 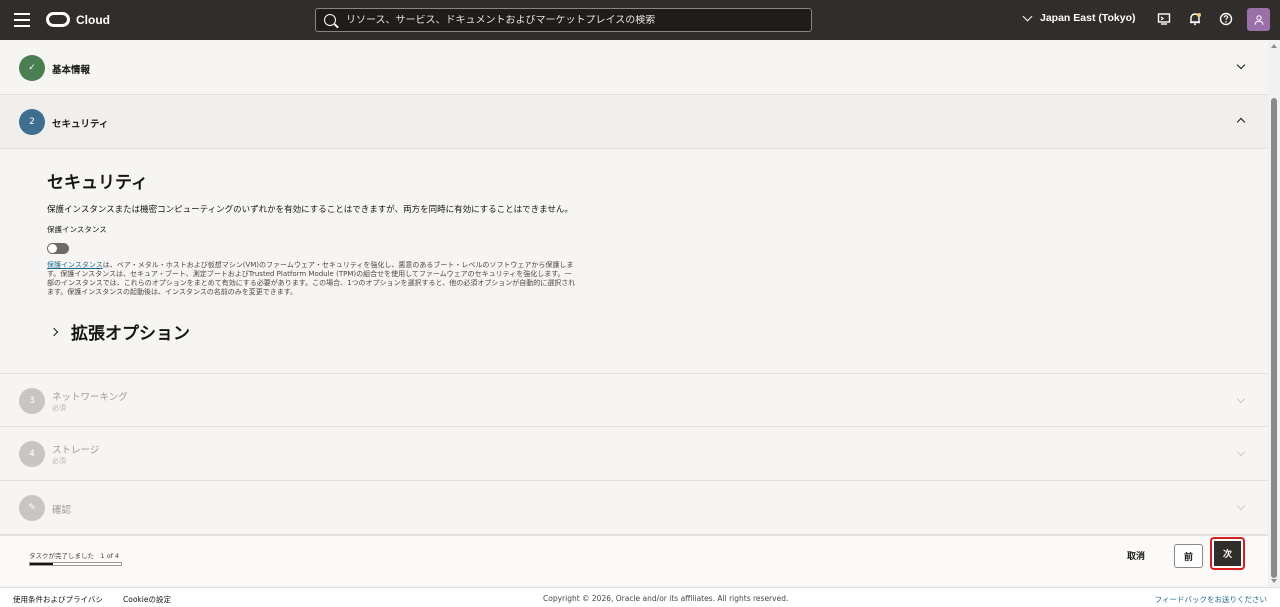 I want to click on step-title: 基本情報, so click(x=71, y=70).